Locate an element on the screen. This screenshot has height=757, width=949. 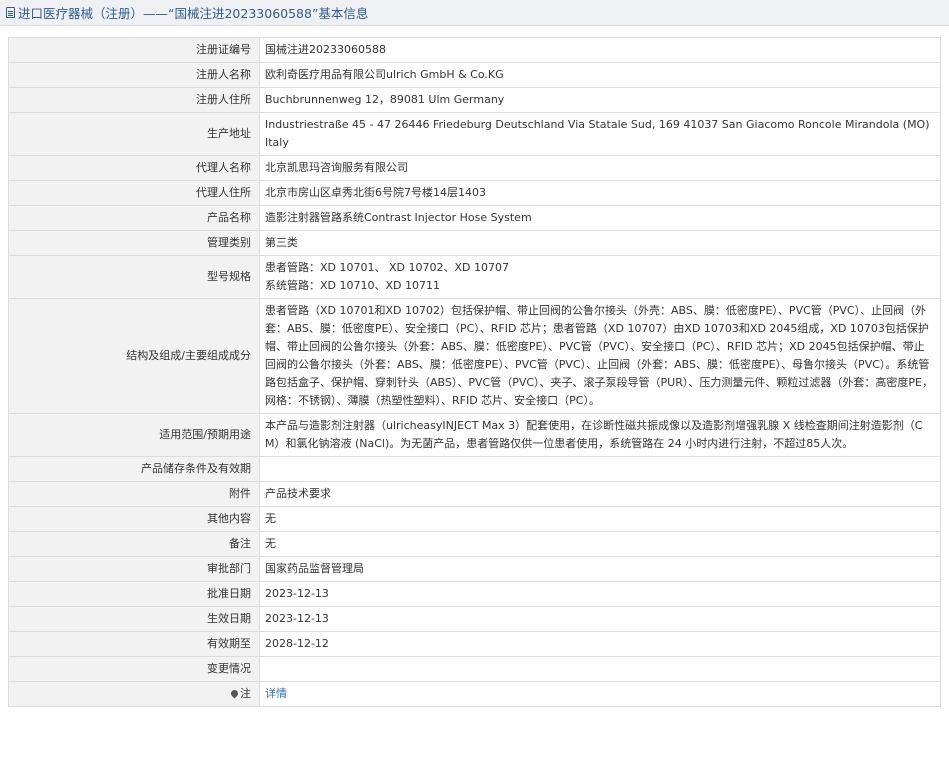
field-value-line: 国家药品监督管理局 is located at coordinates (314, 568).